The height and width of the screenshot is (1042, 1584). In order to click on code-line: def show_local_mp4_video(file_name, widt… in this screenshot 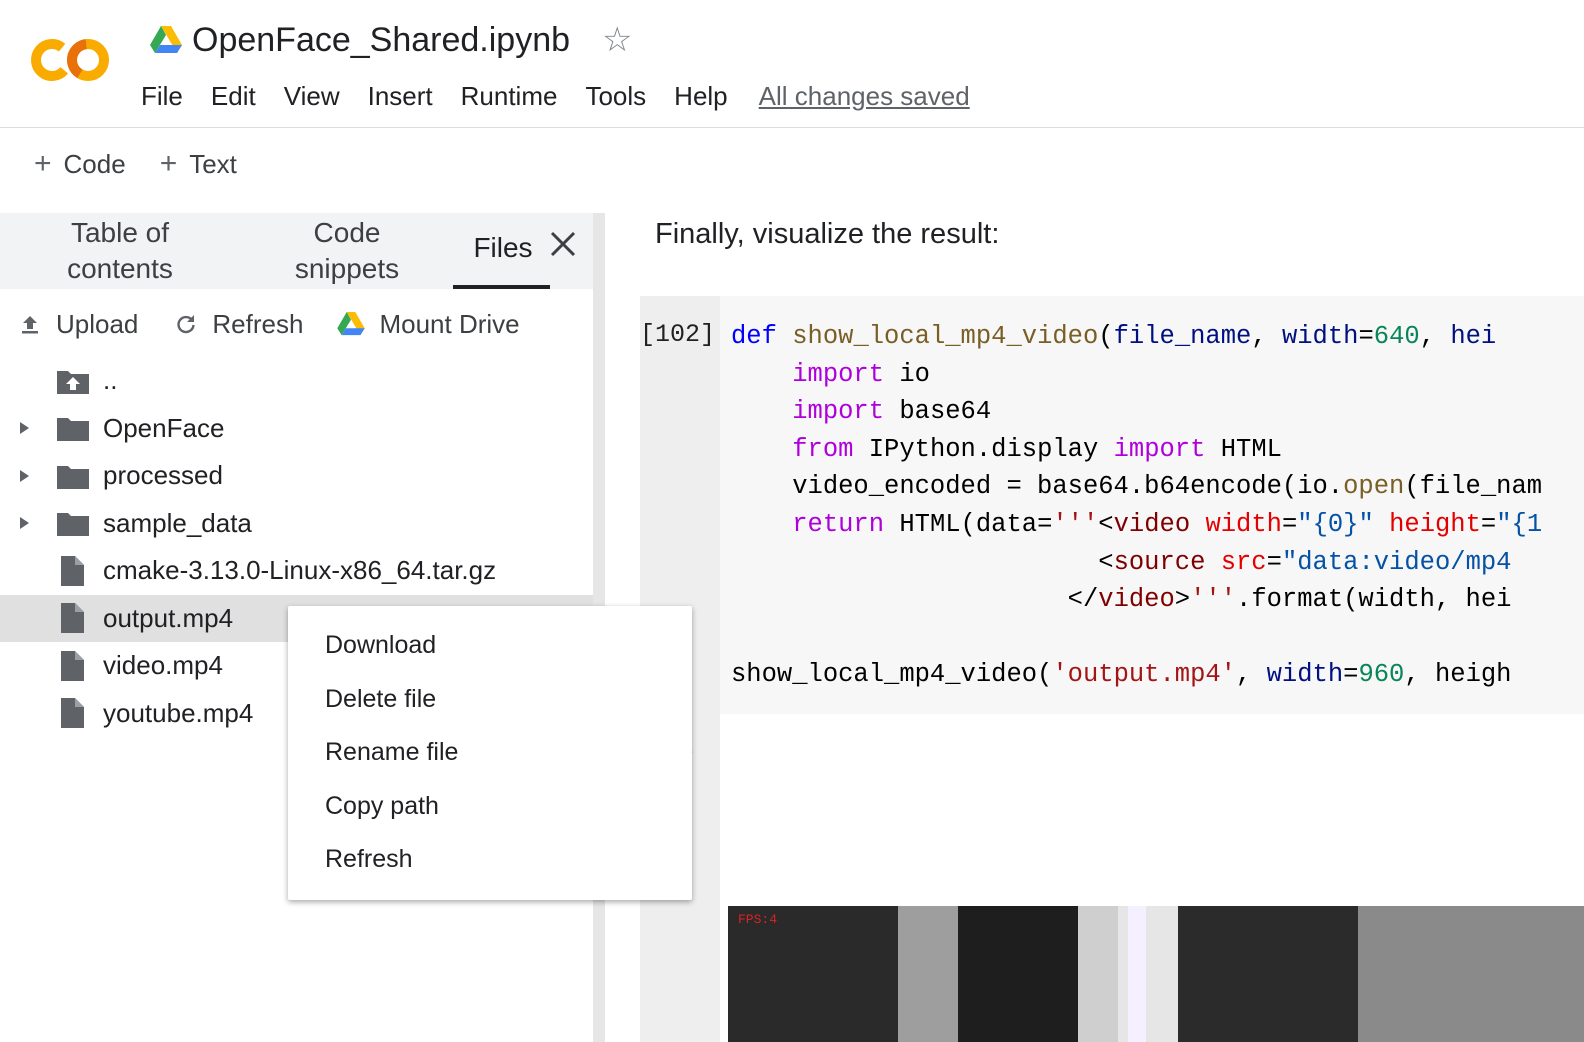, I will do `click(1114, 336)`.